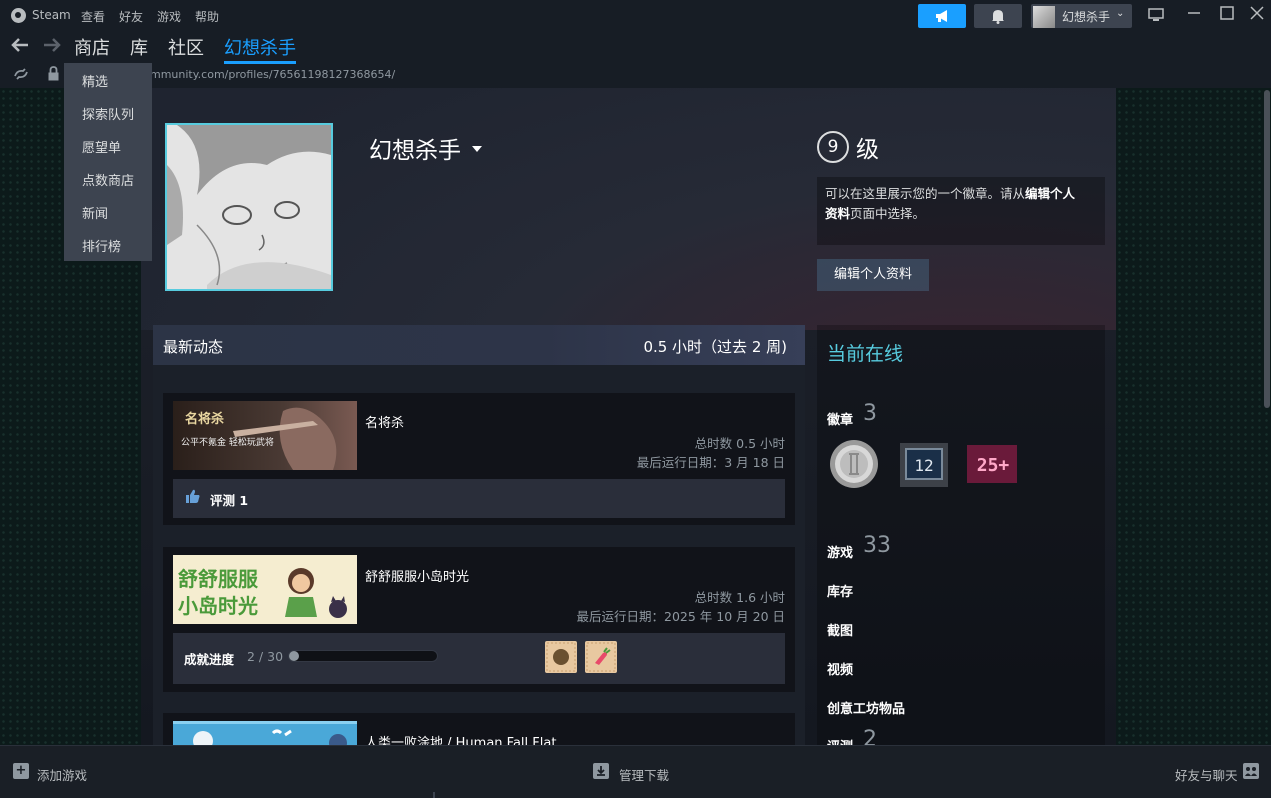 The height and width of the screenshot is (798, 1271). I want to click on workshop-link: 创意工坊物品, so click(866, 707).